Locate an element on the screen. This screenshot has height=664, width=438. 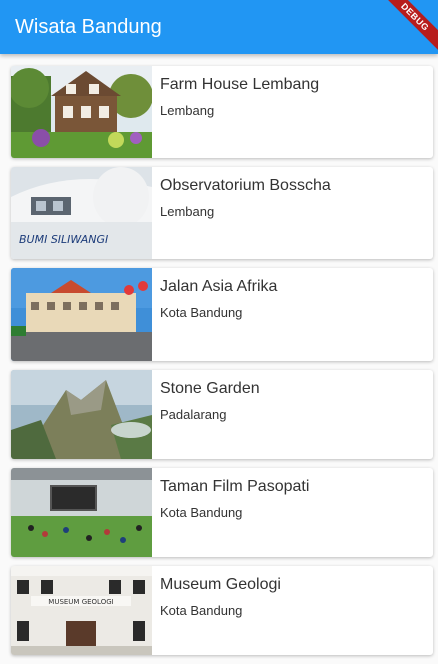
place-image: MUSEUM GEOLOGI is located at coordinates (81, 610).